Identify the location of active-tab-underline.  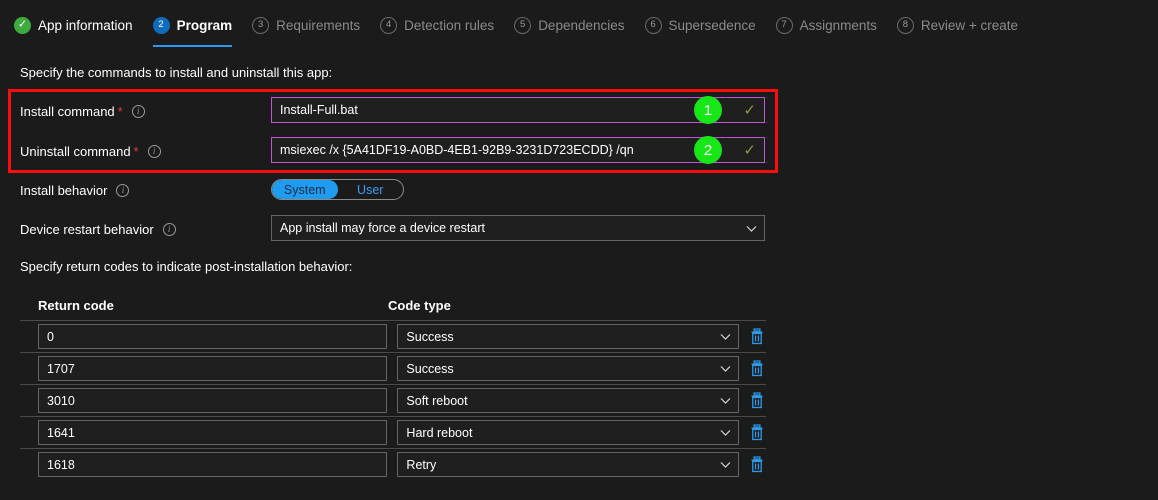
(192, 46).